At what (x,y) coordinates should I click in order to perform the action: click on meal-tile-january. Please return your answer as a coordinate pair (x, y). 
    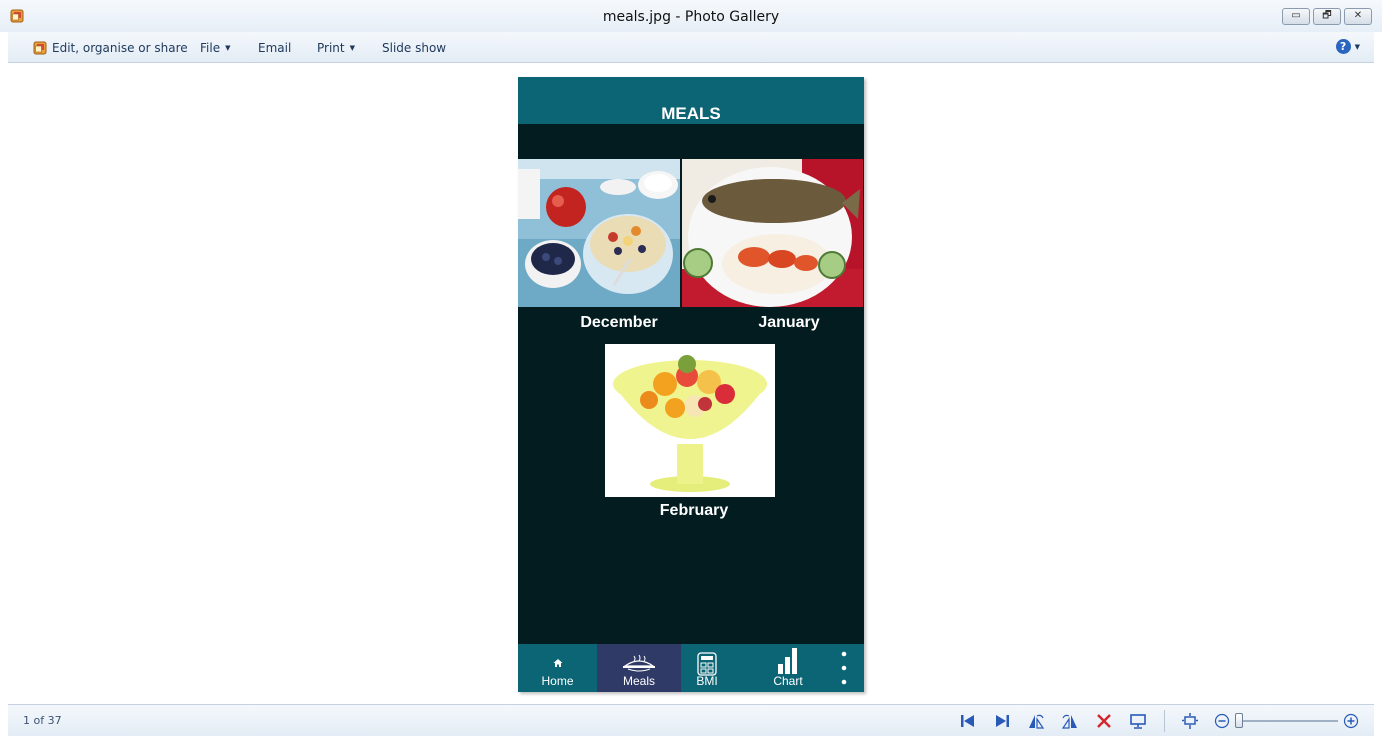
    Looking at the image, I should click on (772, 233).